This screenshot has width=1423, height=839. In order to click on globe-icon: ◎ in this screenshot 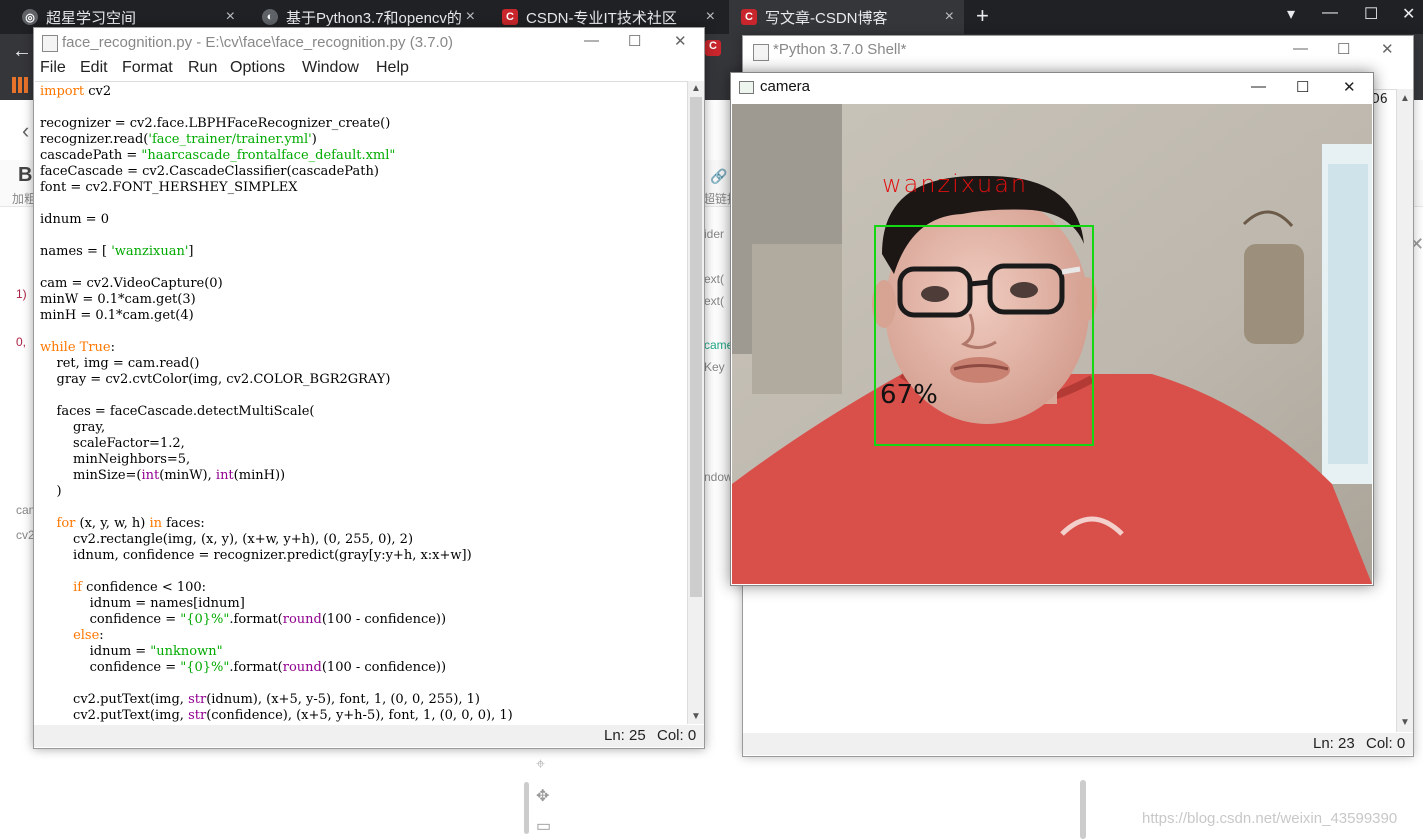, I will do `click(30, 17)`.